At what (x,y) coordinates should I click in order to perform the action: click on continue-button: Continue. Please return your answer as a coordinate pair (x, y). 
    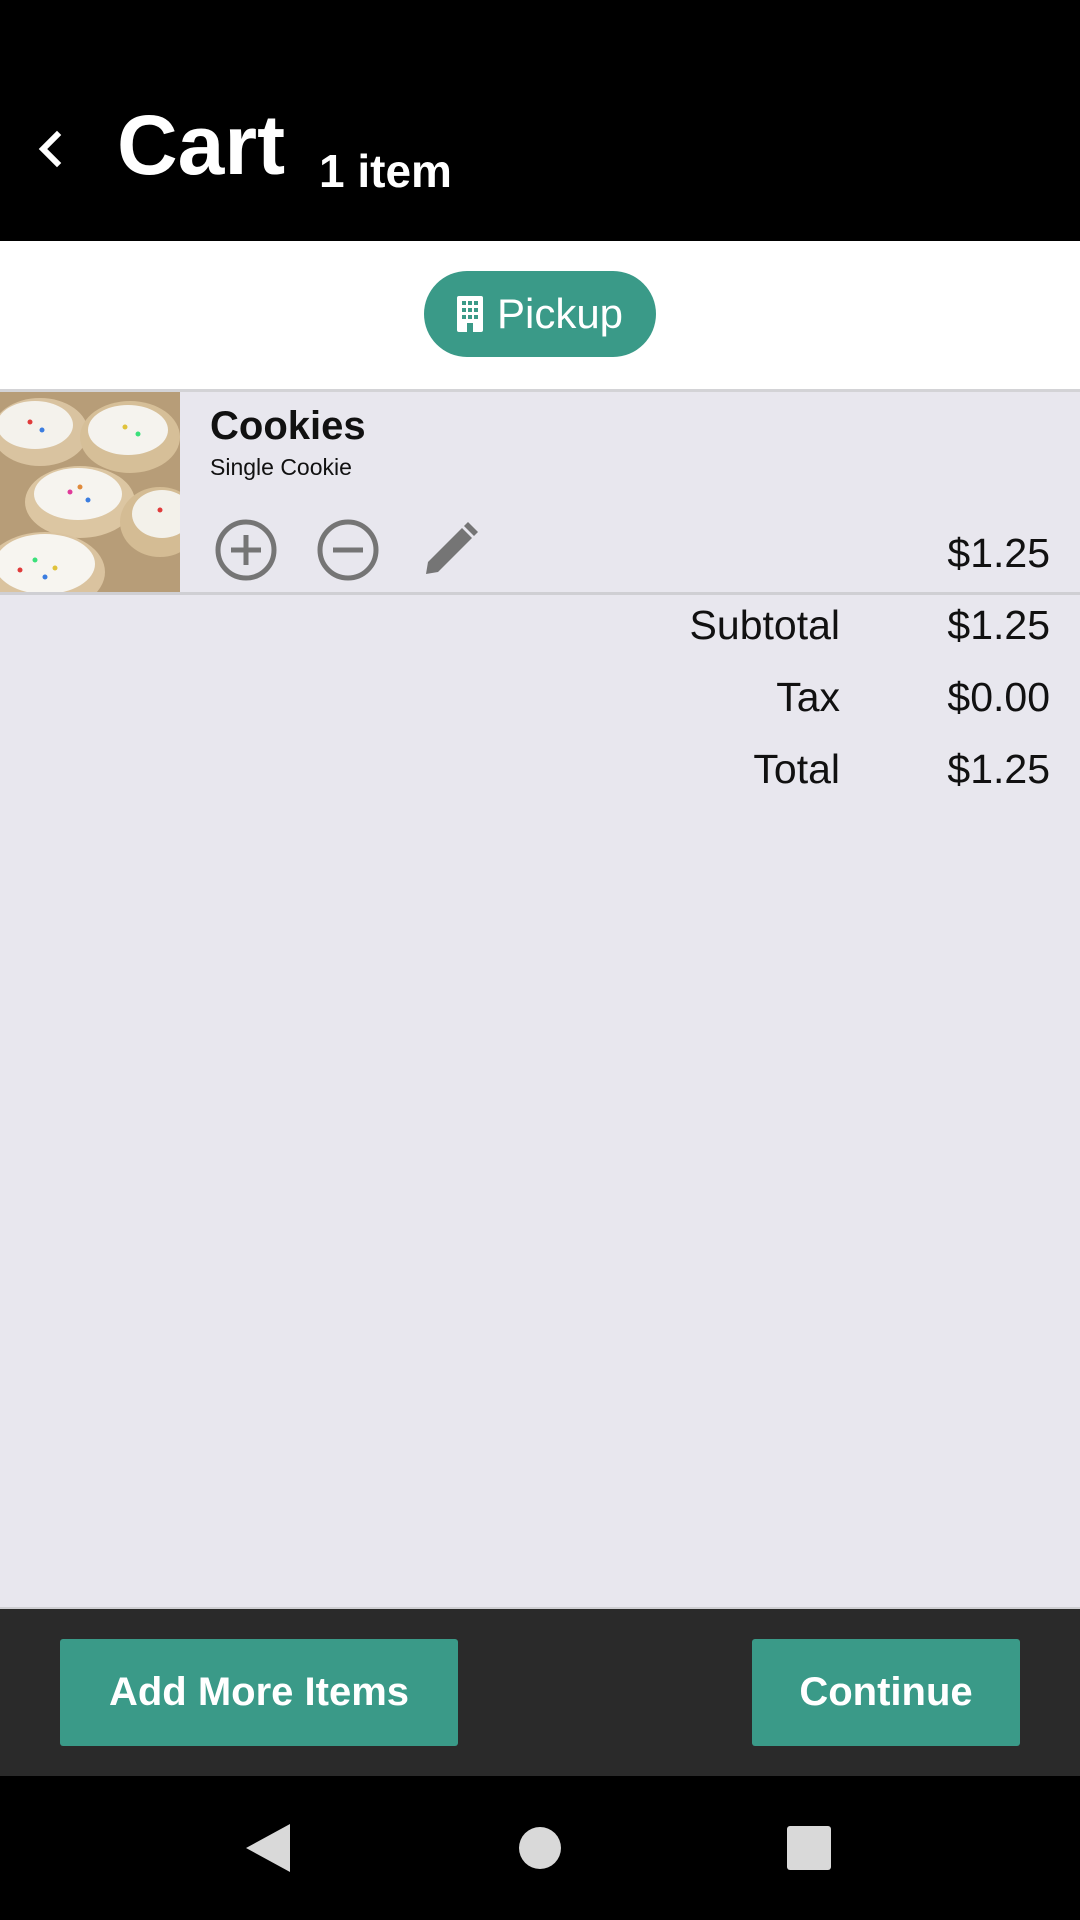
    Looking at the image, I should click on (886, 1692).